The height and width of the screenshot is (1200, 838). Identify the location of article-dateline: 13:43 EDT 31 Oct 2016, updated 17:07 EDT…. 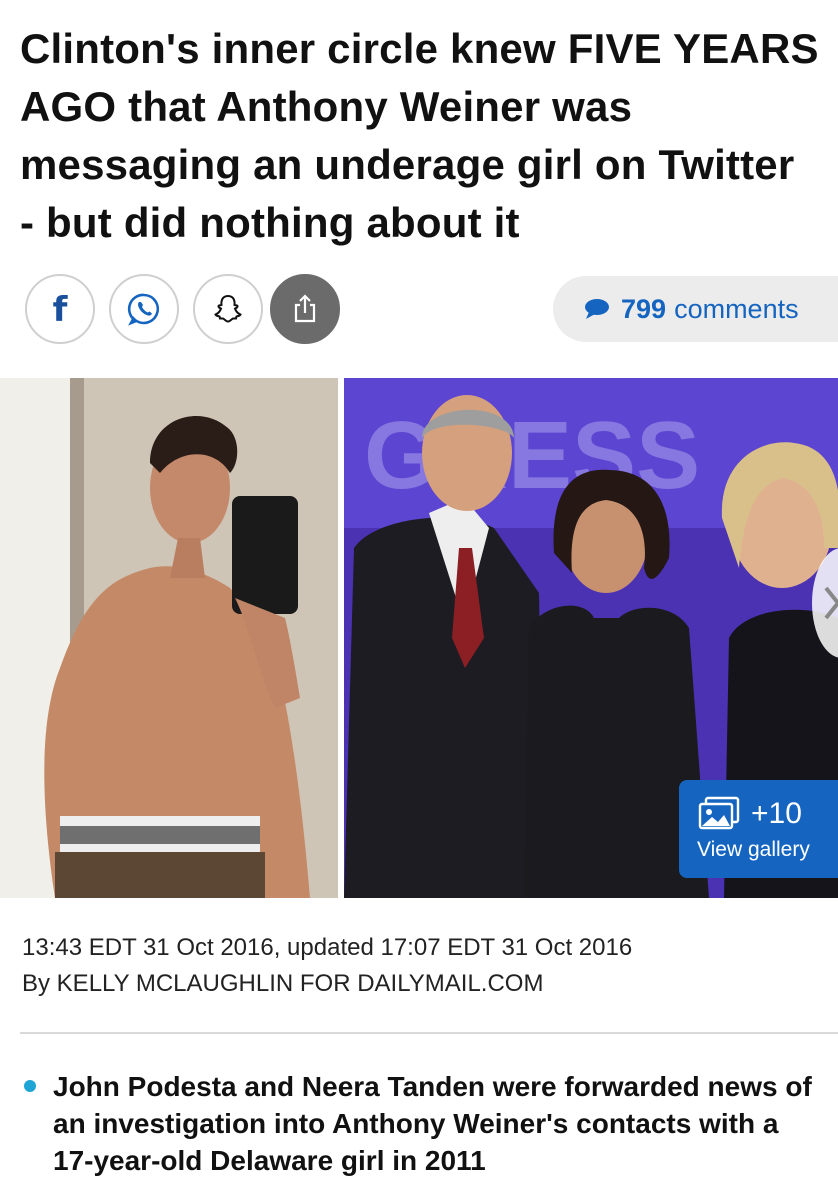
(327, 947).